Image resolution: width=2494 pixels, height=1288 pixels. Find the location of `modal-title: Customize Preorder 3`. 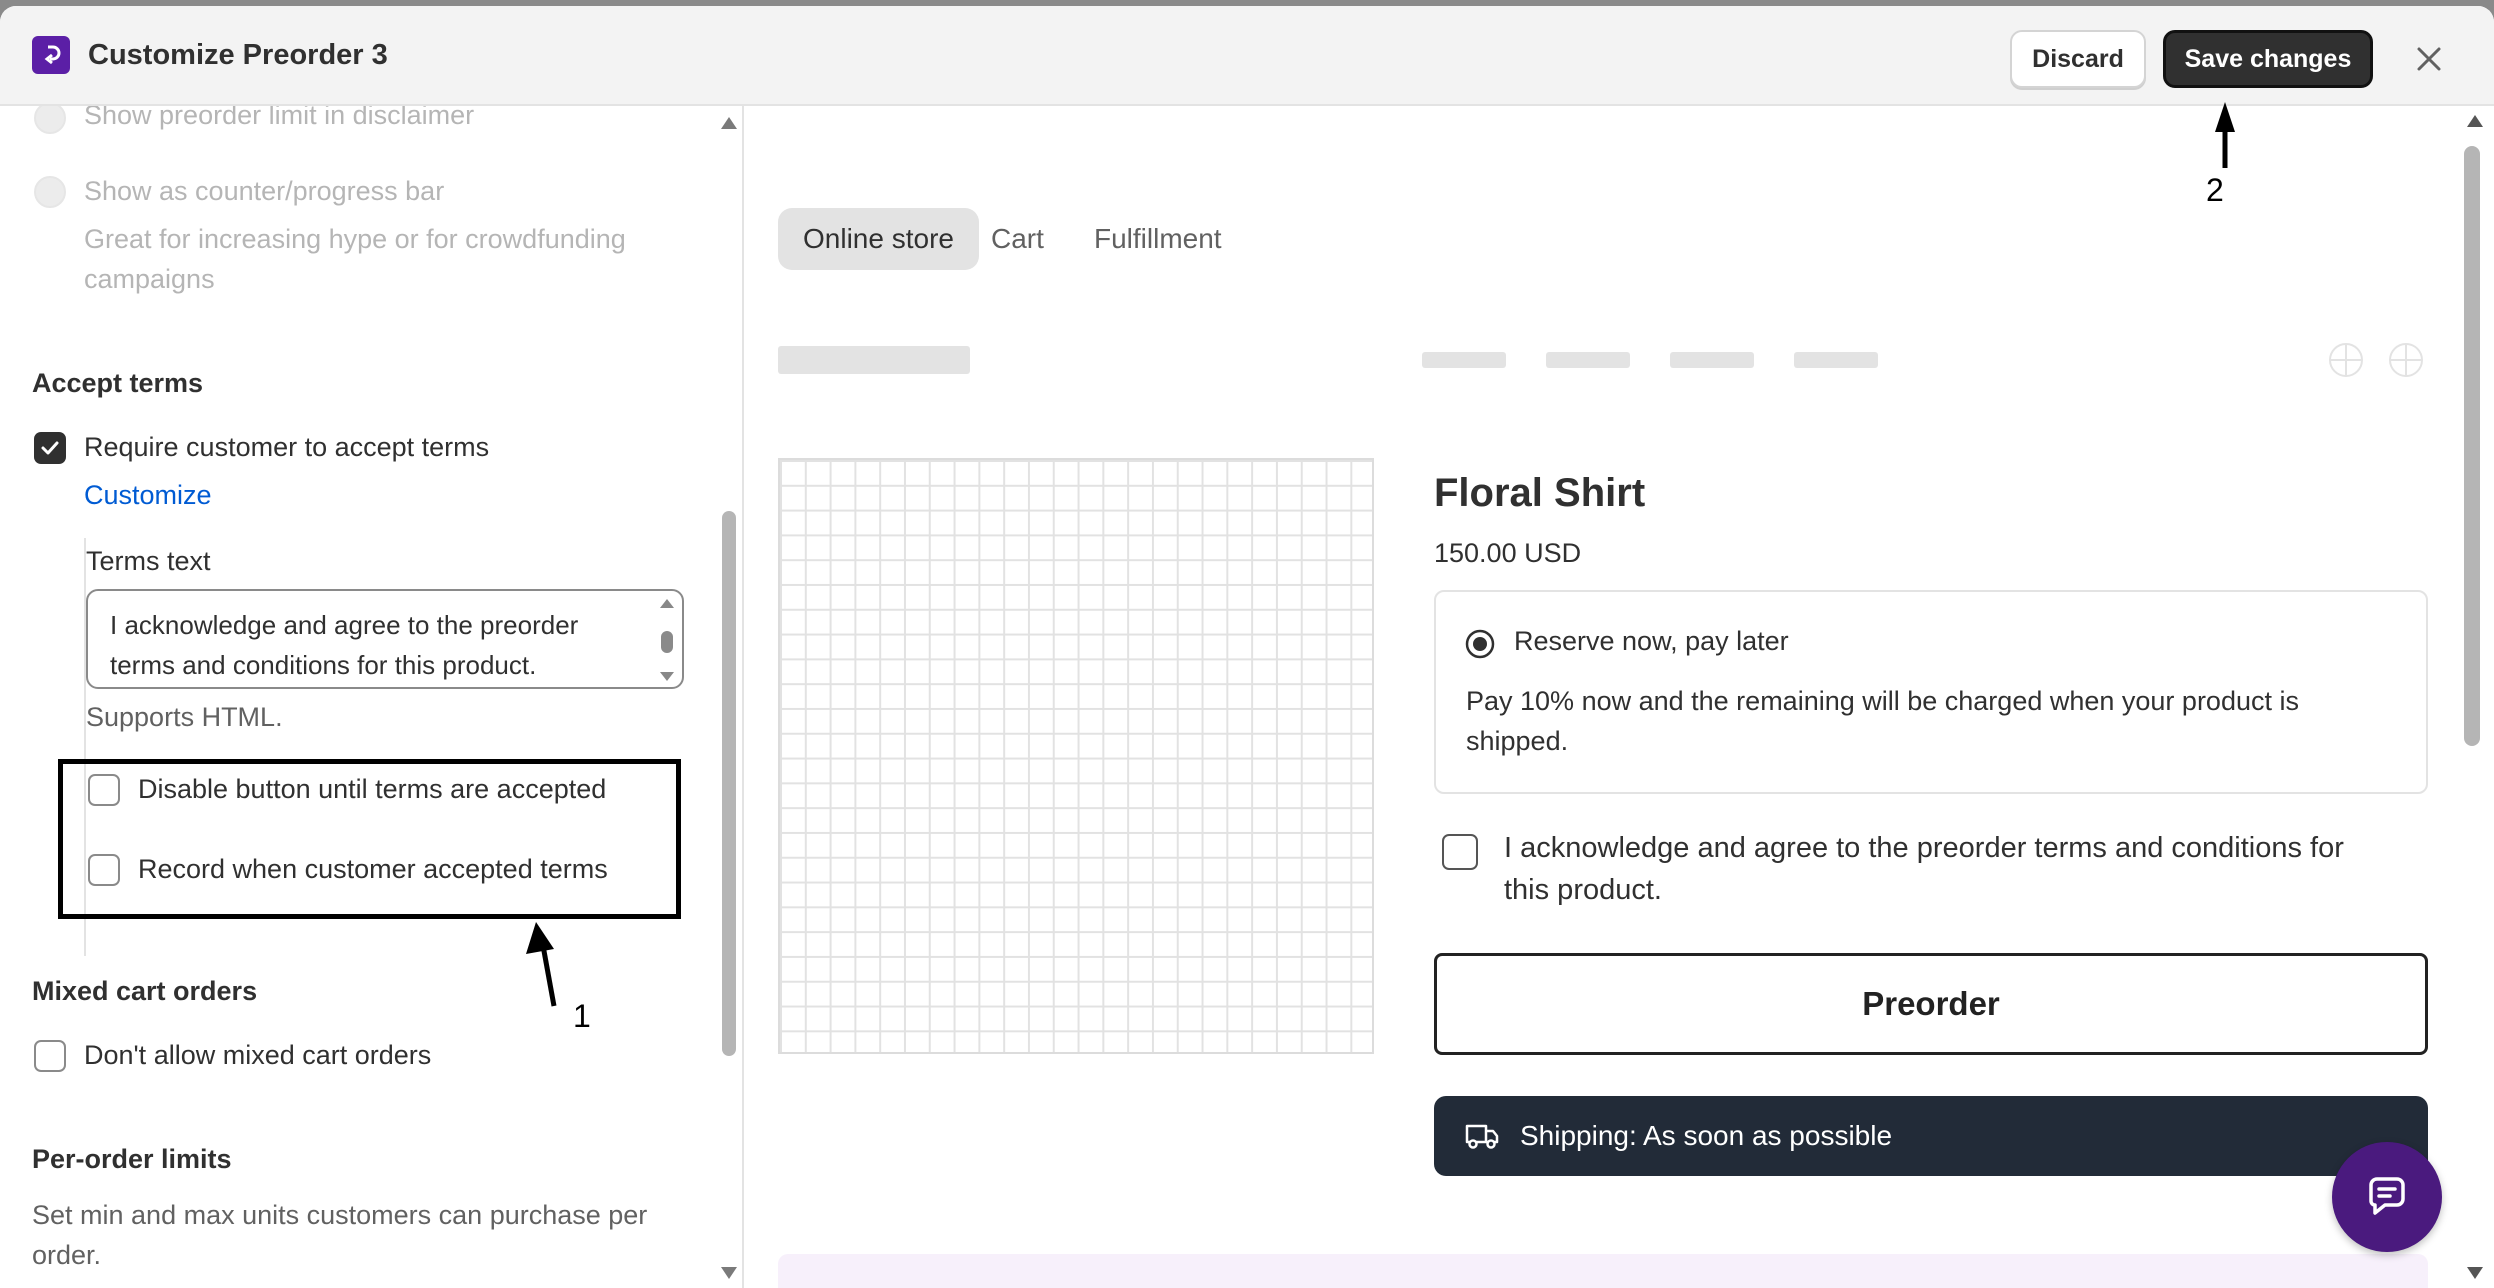

modal-title: Customize Preorder 3 is located at coordinates (238, 55).